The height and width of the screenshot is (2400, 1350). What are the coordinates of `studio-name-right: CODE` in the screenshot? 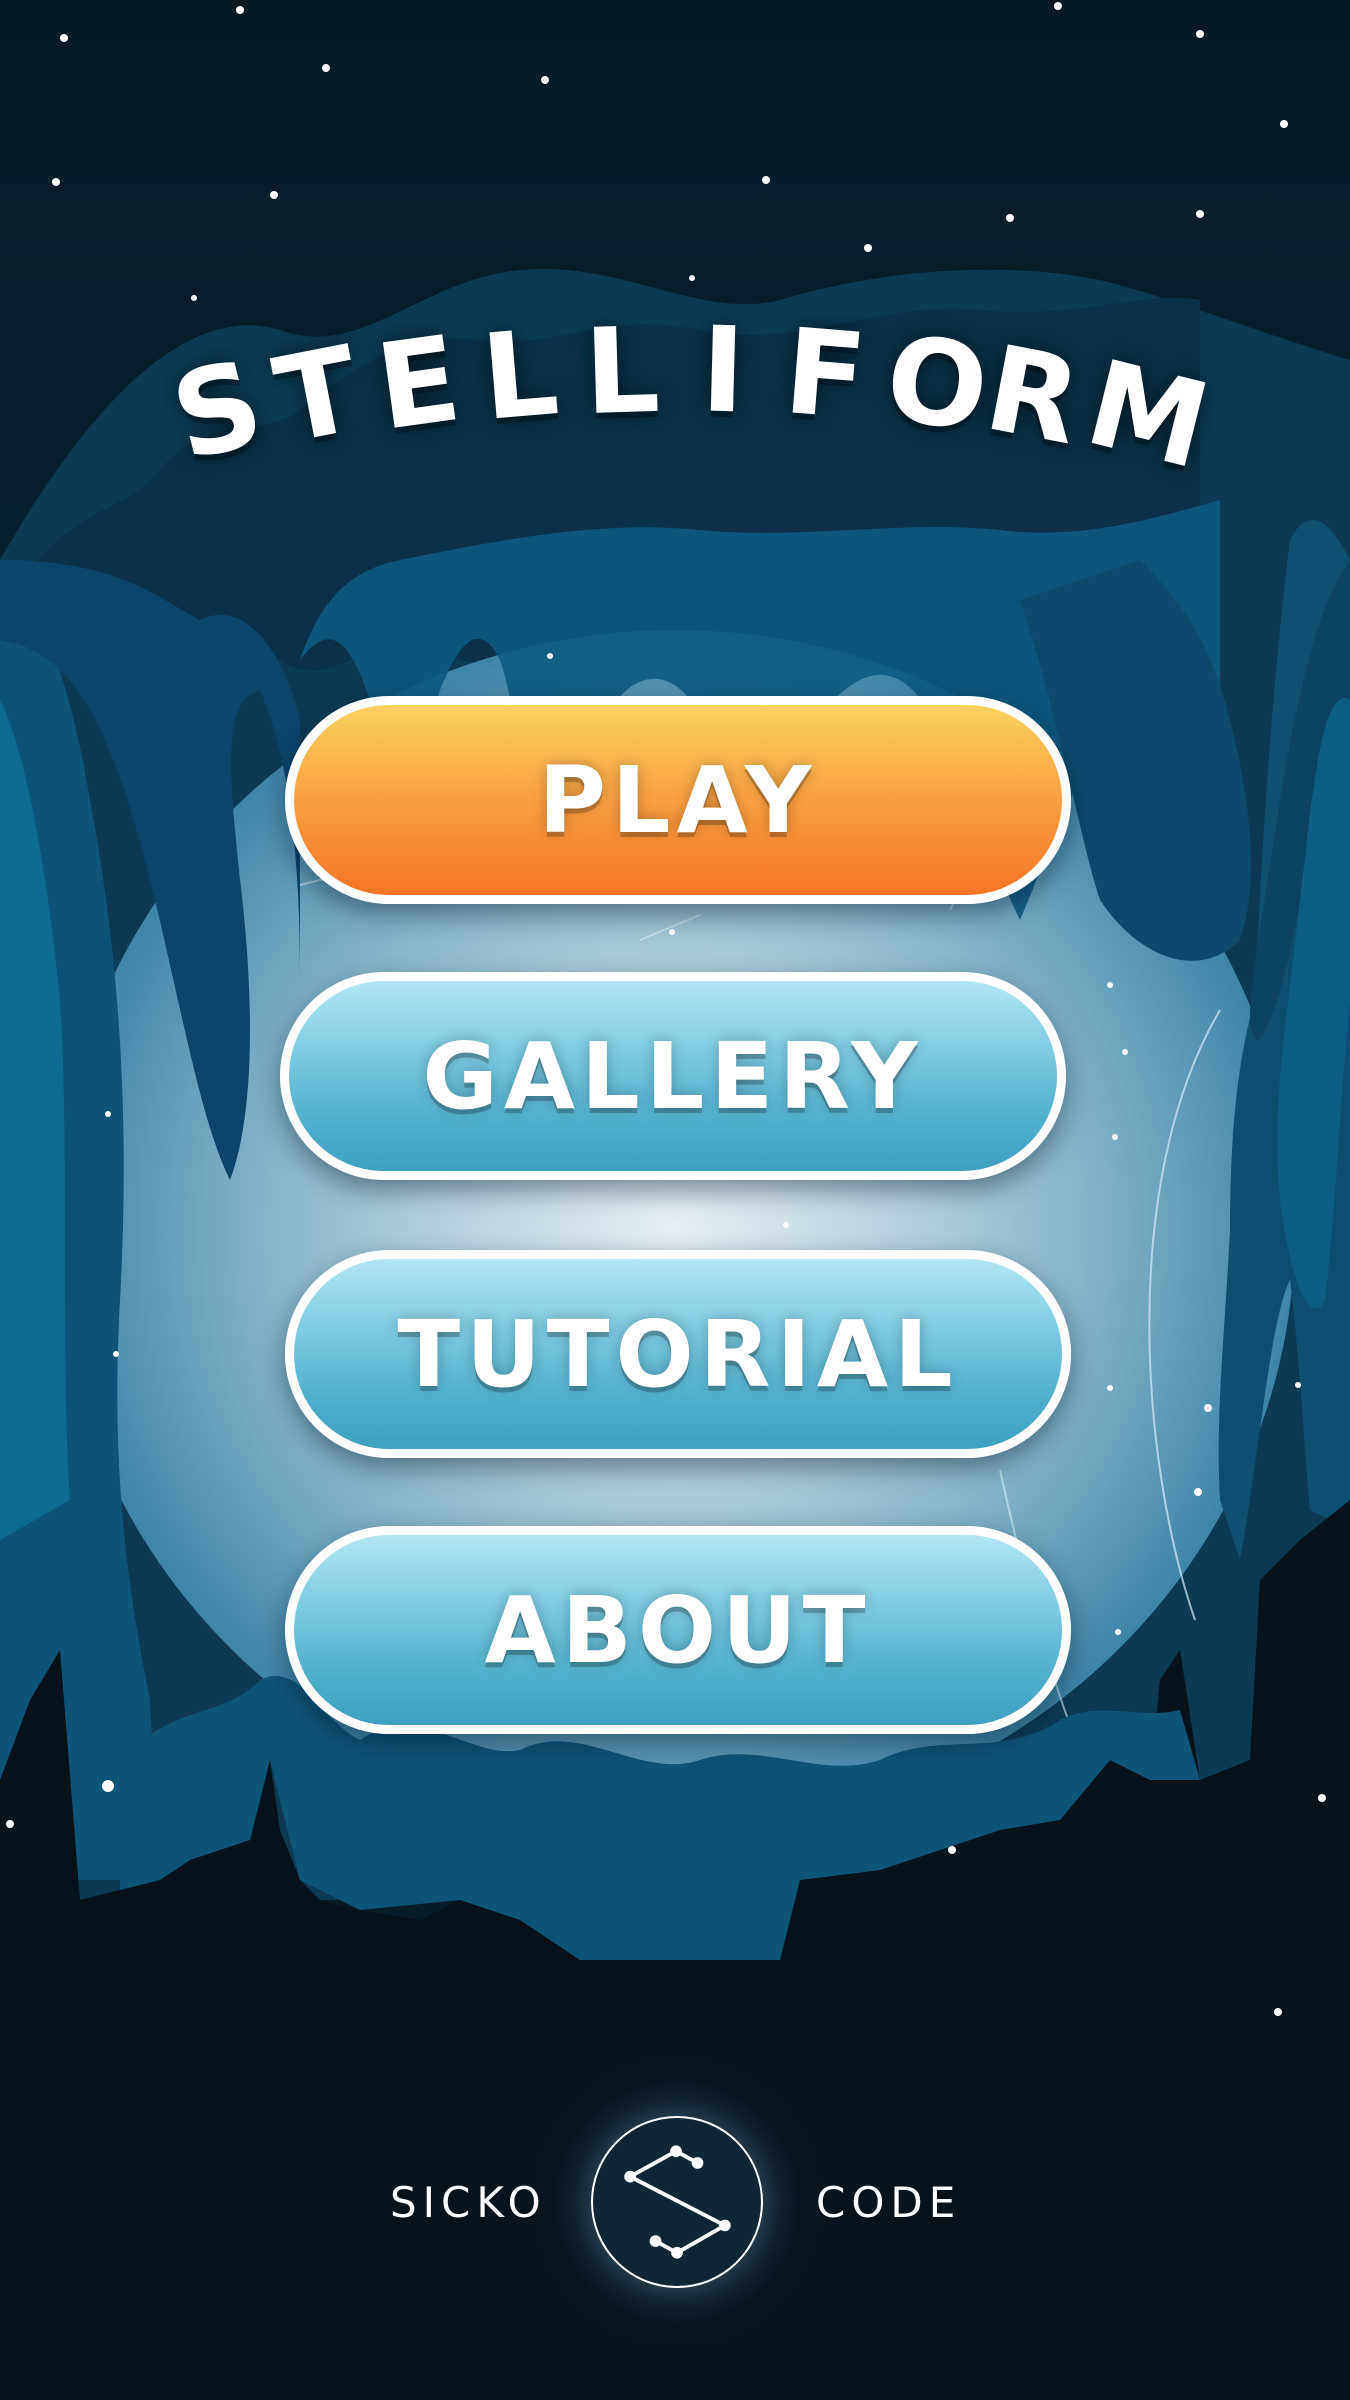 It's located at (889, 2202).